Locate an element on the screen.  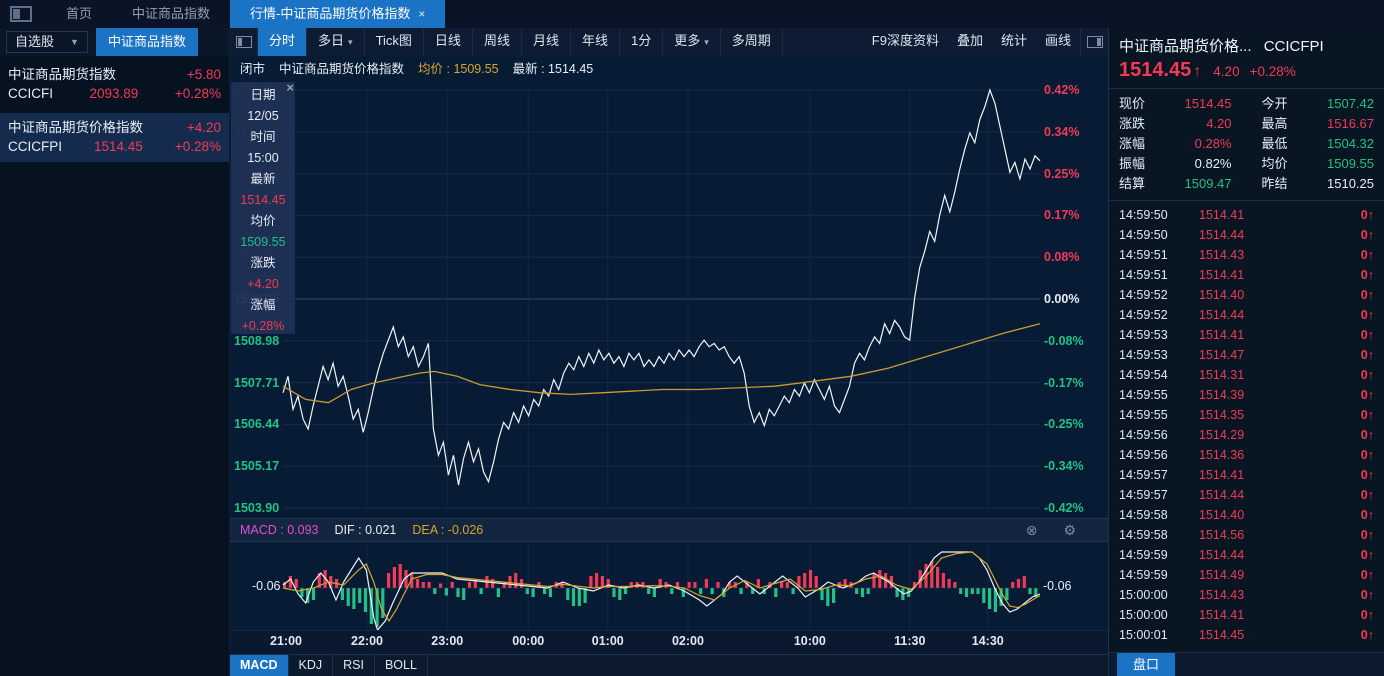
tick-row: 14:59:59 1514.49 0↑ is located at coordinates (1246, 575).